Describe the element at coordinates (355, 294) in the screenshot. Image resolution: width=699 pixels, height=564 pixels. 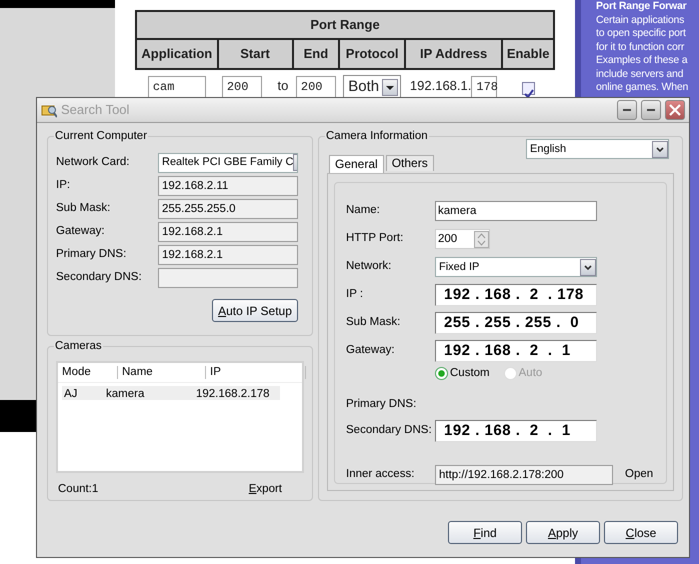
I see `field-label: IP :` at that location.